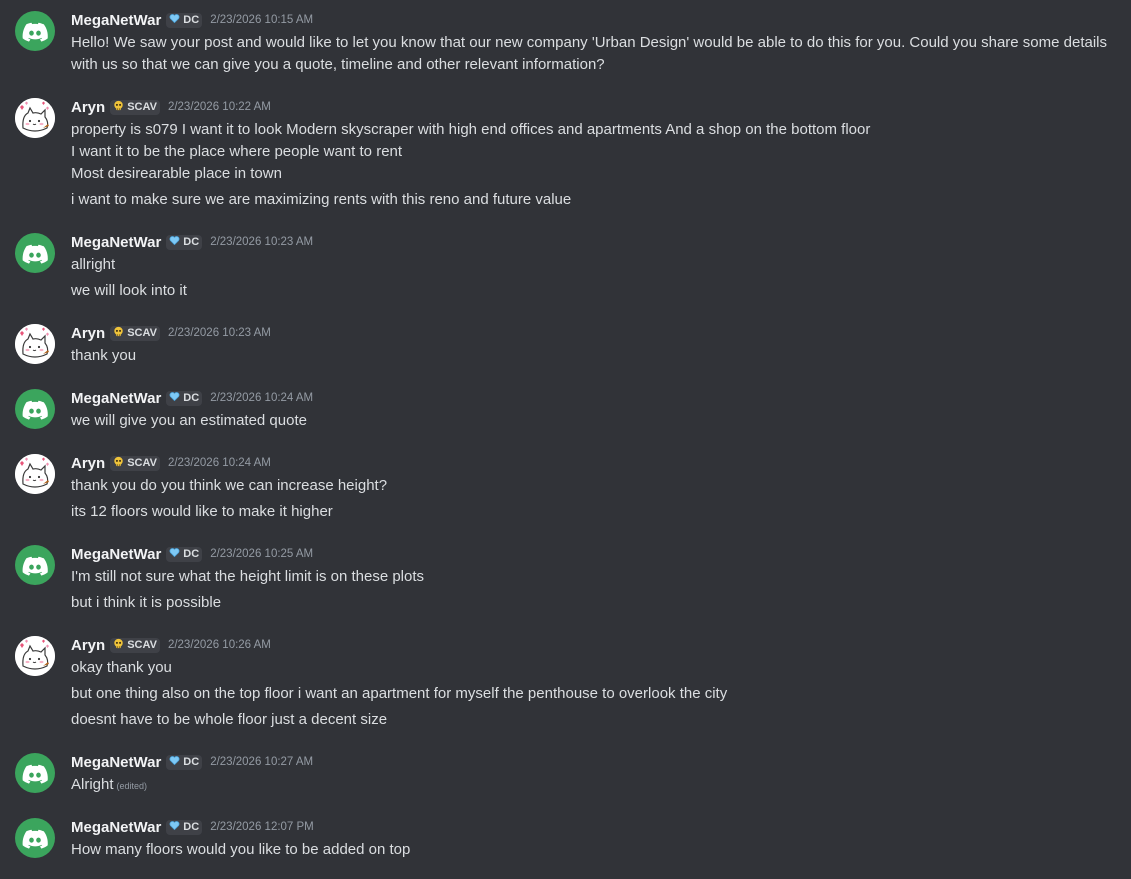 This screenshot has height=879, width=1131. Describe the element at coordinates (92, 784) in the screenshot. I see `message-text-content: Alright` at that location.